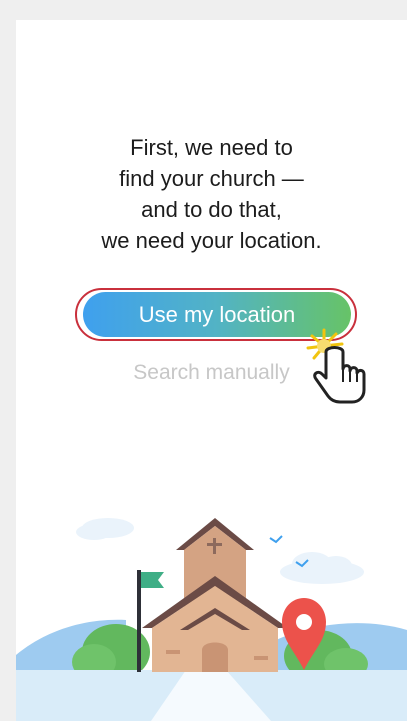 The width and height of the screenshot is (407, 721). I want to click on pointing-hand-cursor-icon, so click(336, 366).